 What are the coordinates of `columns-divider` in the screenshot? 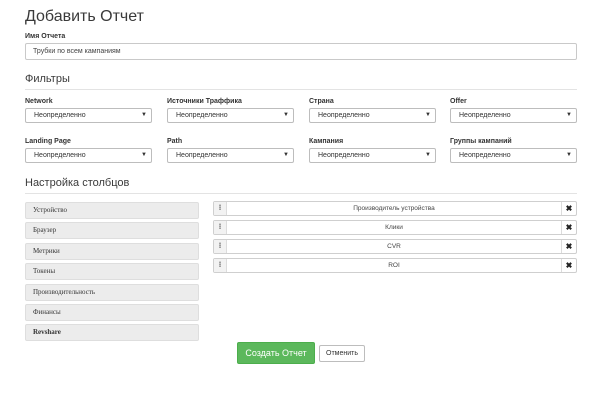 It's located at (301, 193).